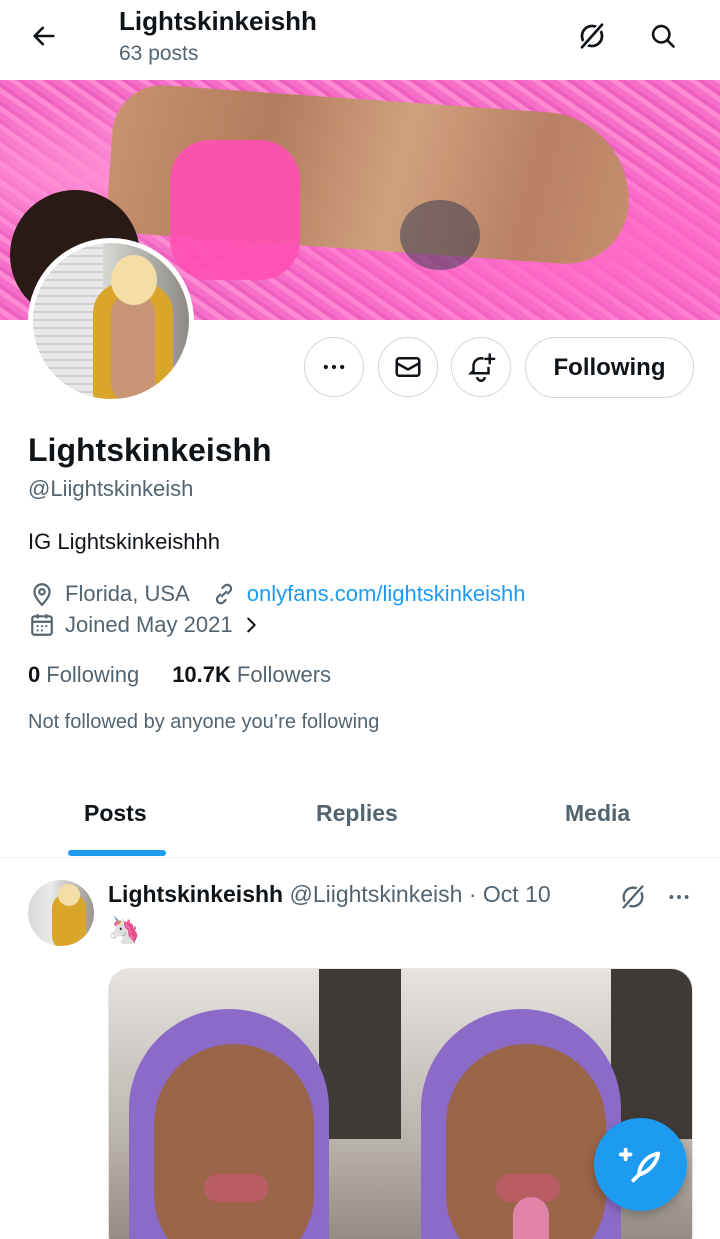  I want to click on back-button, so click(44, 36).